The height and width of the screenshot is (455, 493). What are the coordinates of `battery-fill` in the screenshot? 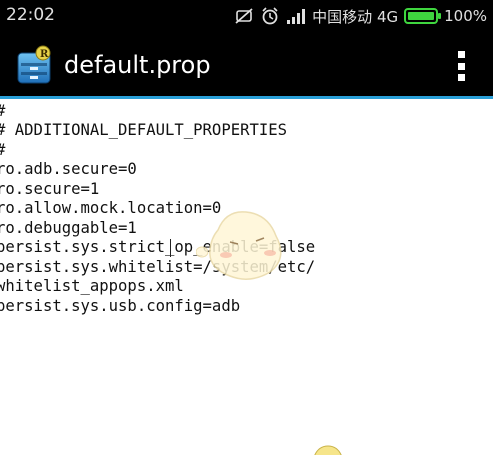 It's located at (421, 16).